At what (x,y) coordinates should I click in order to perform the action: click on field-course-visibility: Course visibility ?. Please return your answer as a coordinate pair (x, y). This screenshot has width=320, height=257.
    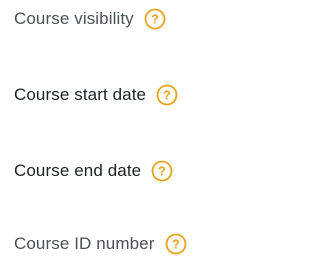
    Looking at the image, I should click on (90, 19).